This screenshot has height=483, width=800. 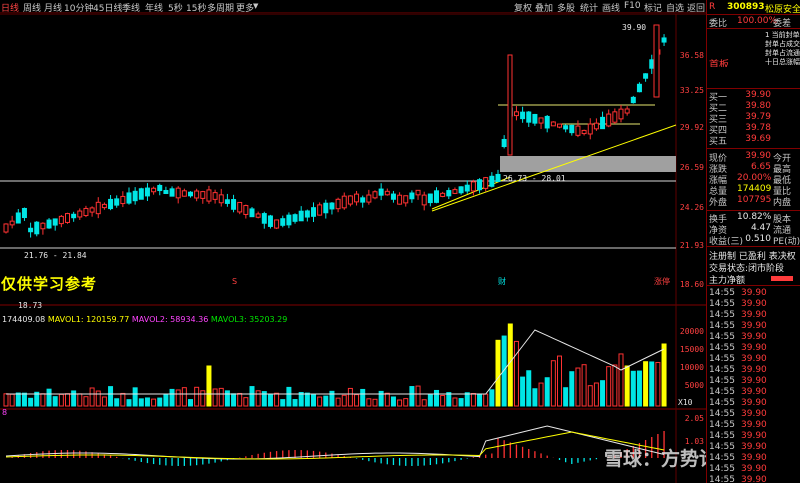 I want to click on buy-row: 买一 39.90, so click(x=754, y=95).